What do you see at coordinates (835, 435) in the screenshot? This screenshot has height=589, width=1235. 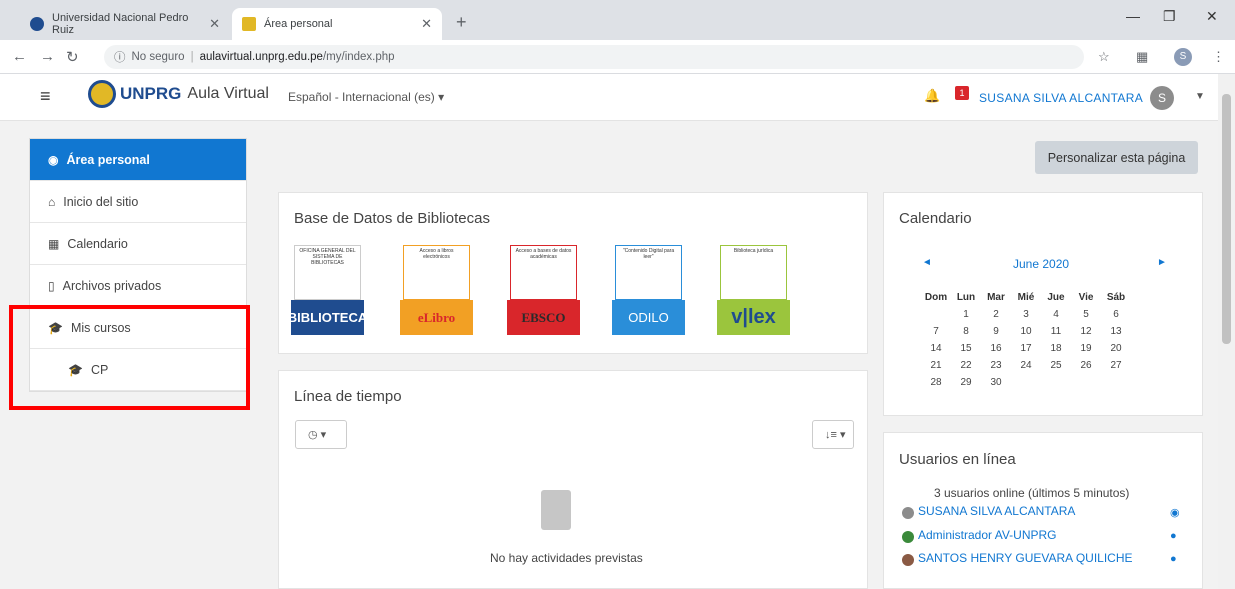 I see `sort-icon: ↓≡ ▾` at bounding box center [835, 435].